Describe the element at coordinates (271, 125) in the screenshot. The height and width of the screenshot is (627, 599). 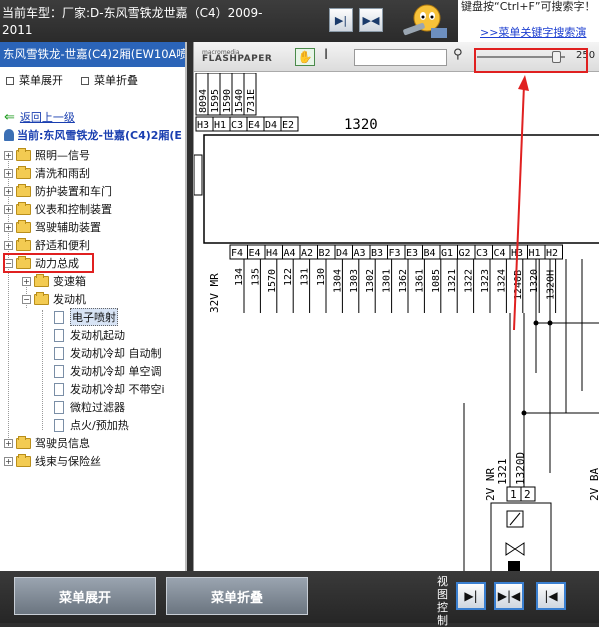
I see `top-pin-label: D4` at that location.